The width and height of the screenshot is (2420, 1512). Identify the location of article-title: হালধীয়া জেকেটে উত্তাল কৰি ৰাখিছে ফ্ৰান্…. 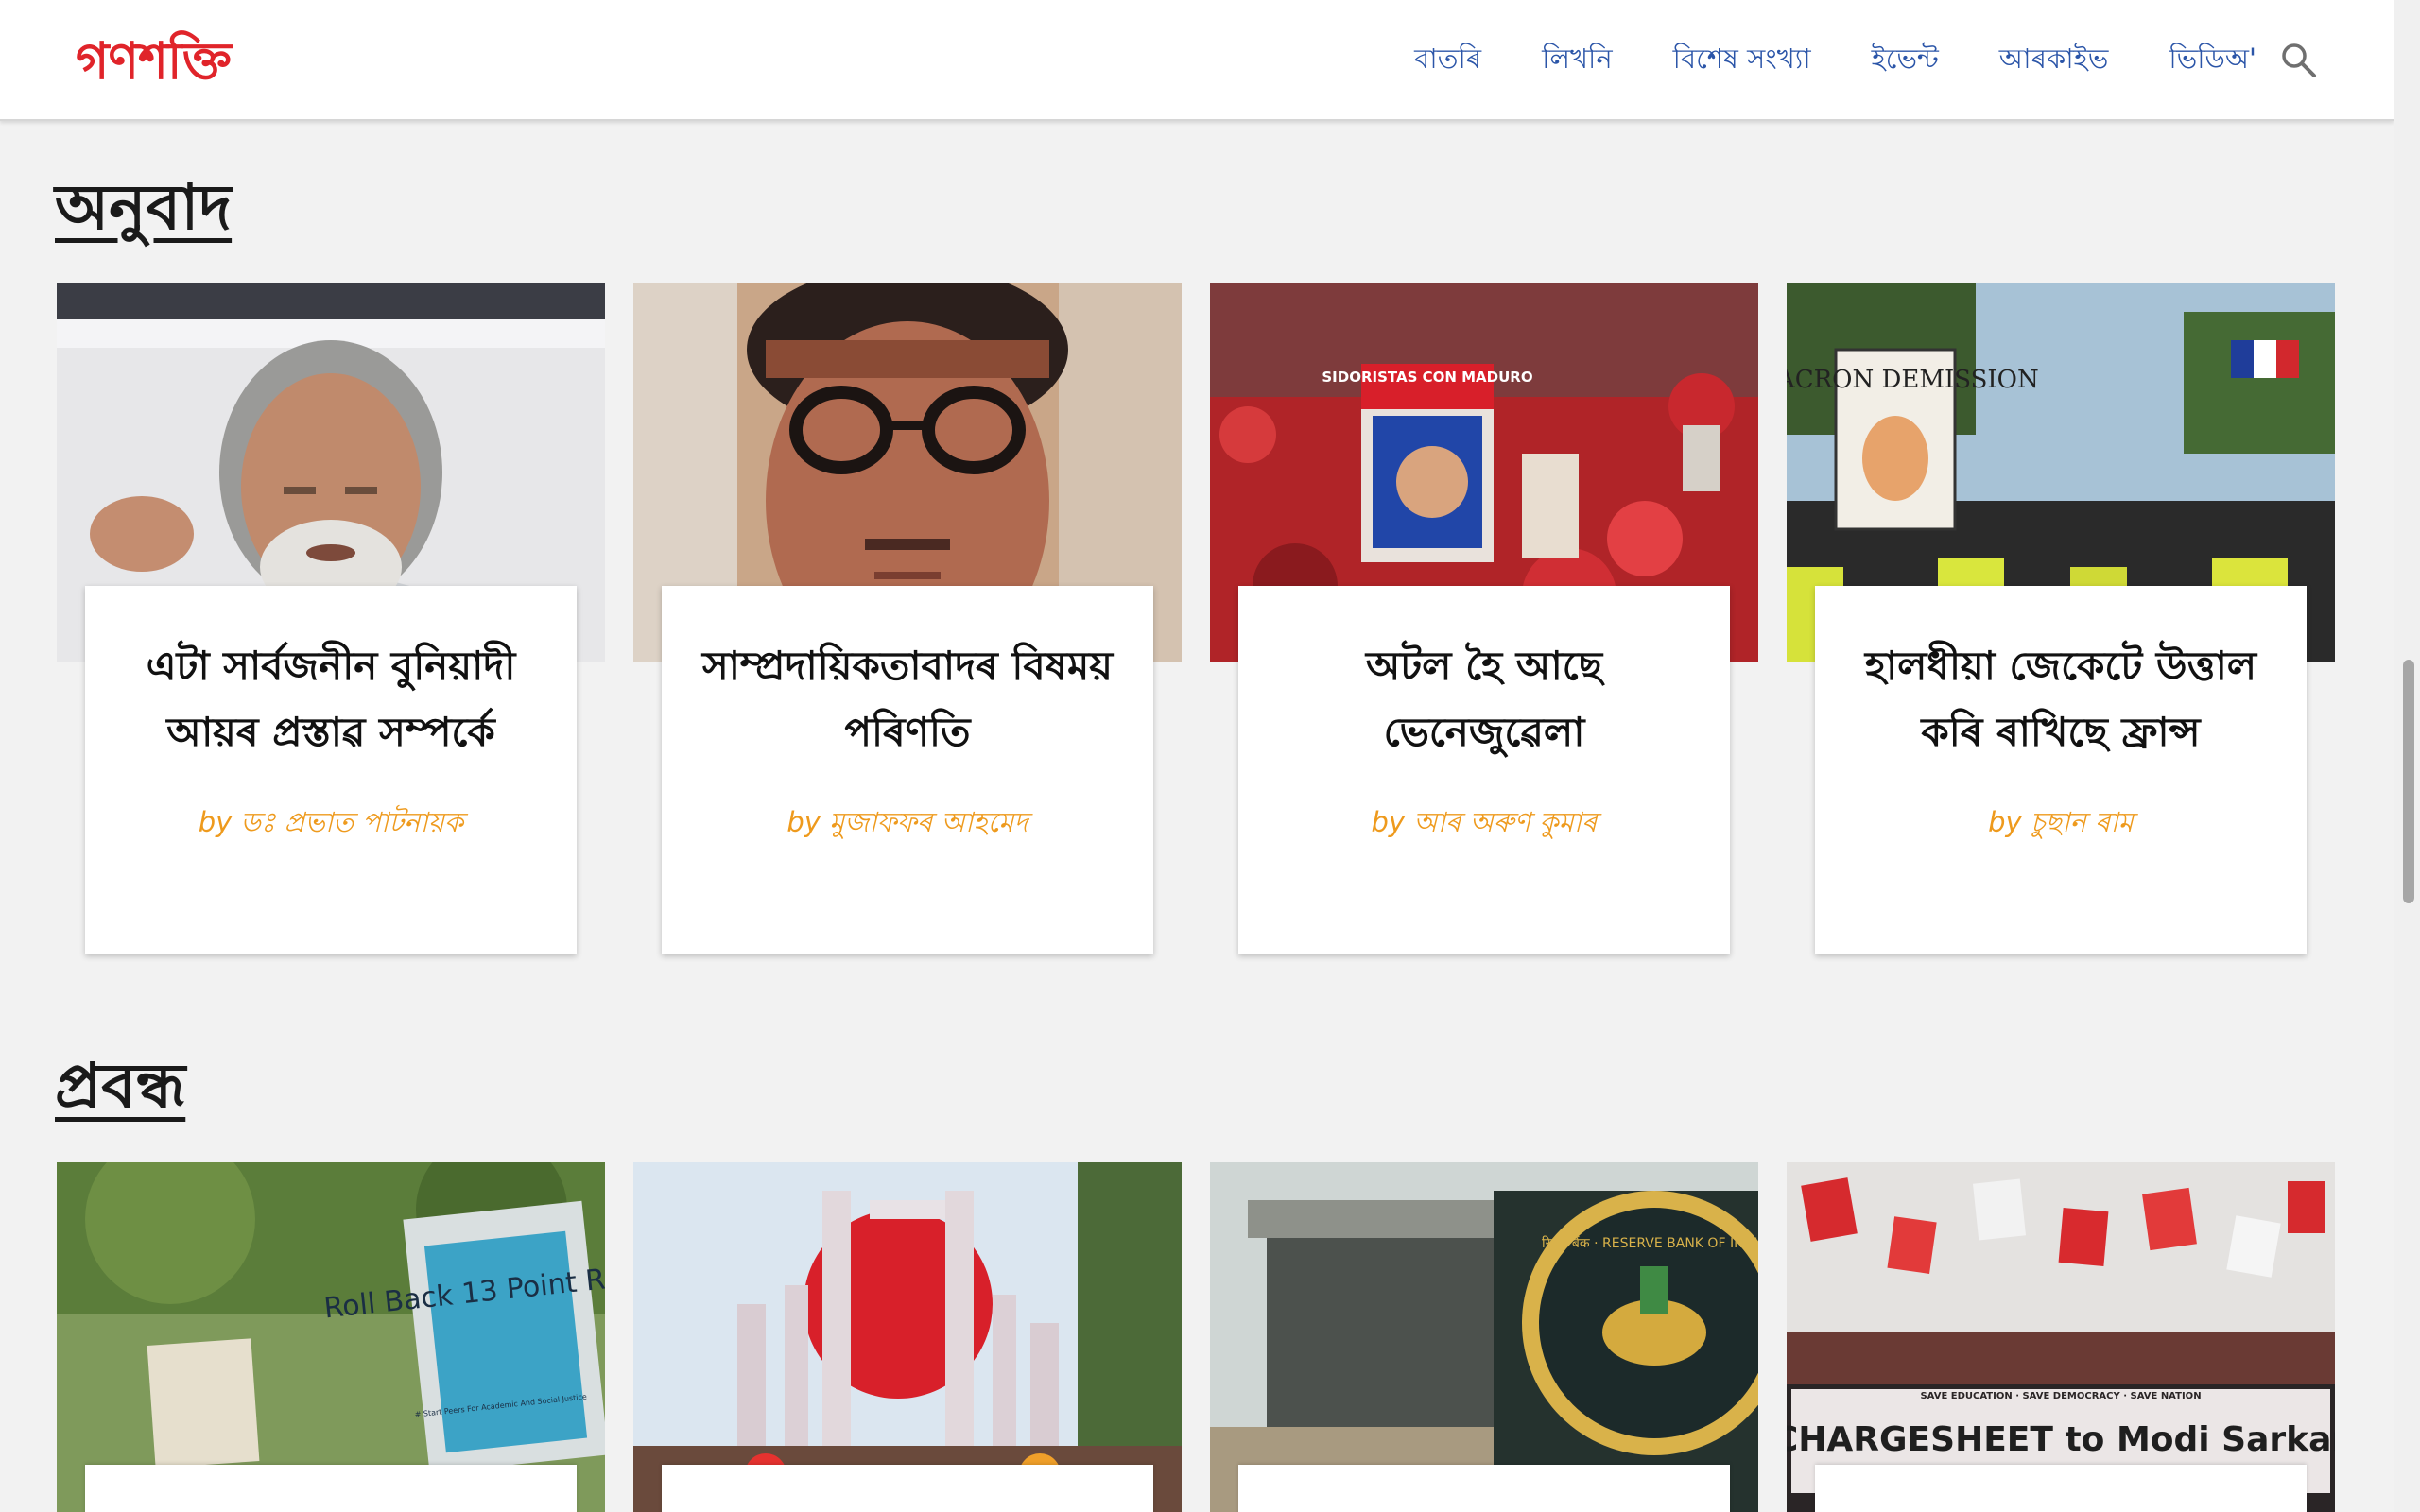
(2060, 699).